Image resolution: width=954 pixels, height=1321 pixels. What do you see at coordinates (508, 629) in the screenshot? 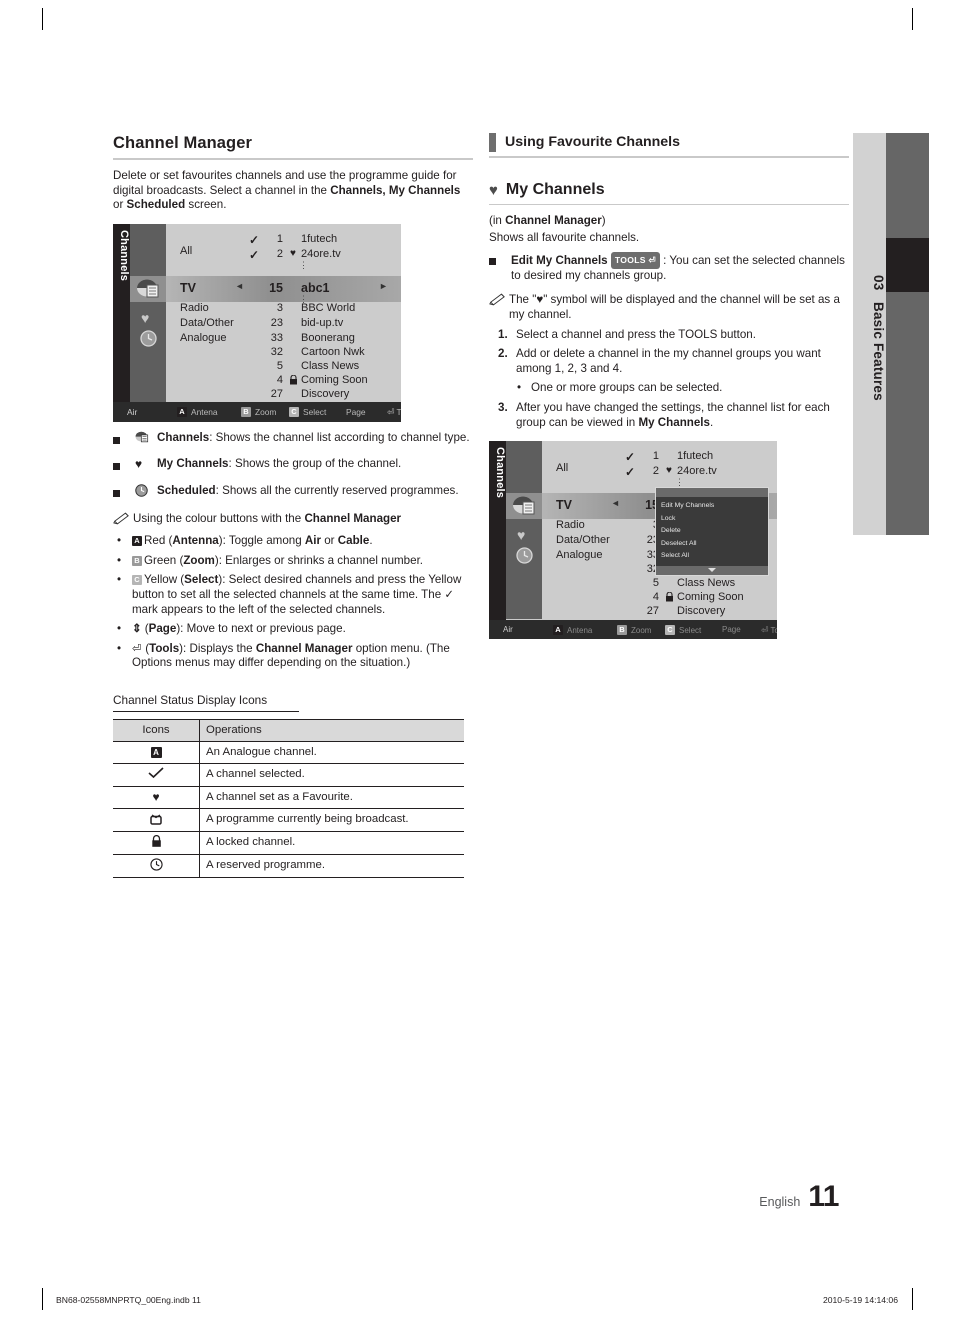
I see `tv2-antenna-mode: Air` at bounding box center [508, 629].